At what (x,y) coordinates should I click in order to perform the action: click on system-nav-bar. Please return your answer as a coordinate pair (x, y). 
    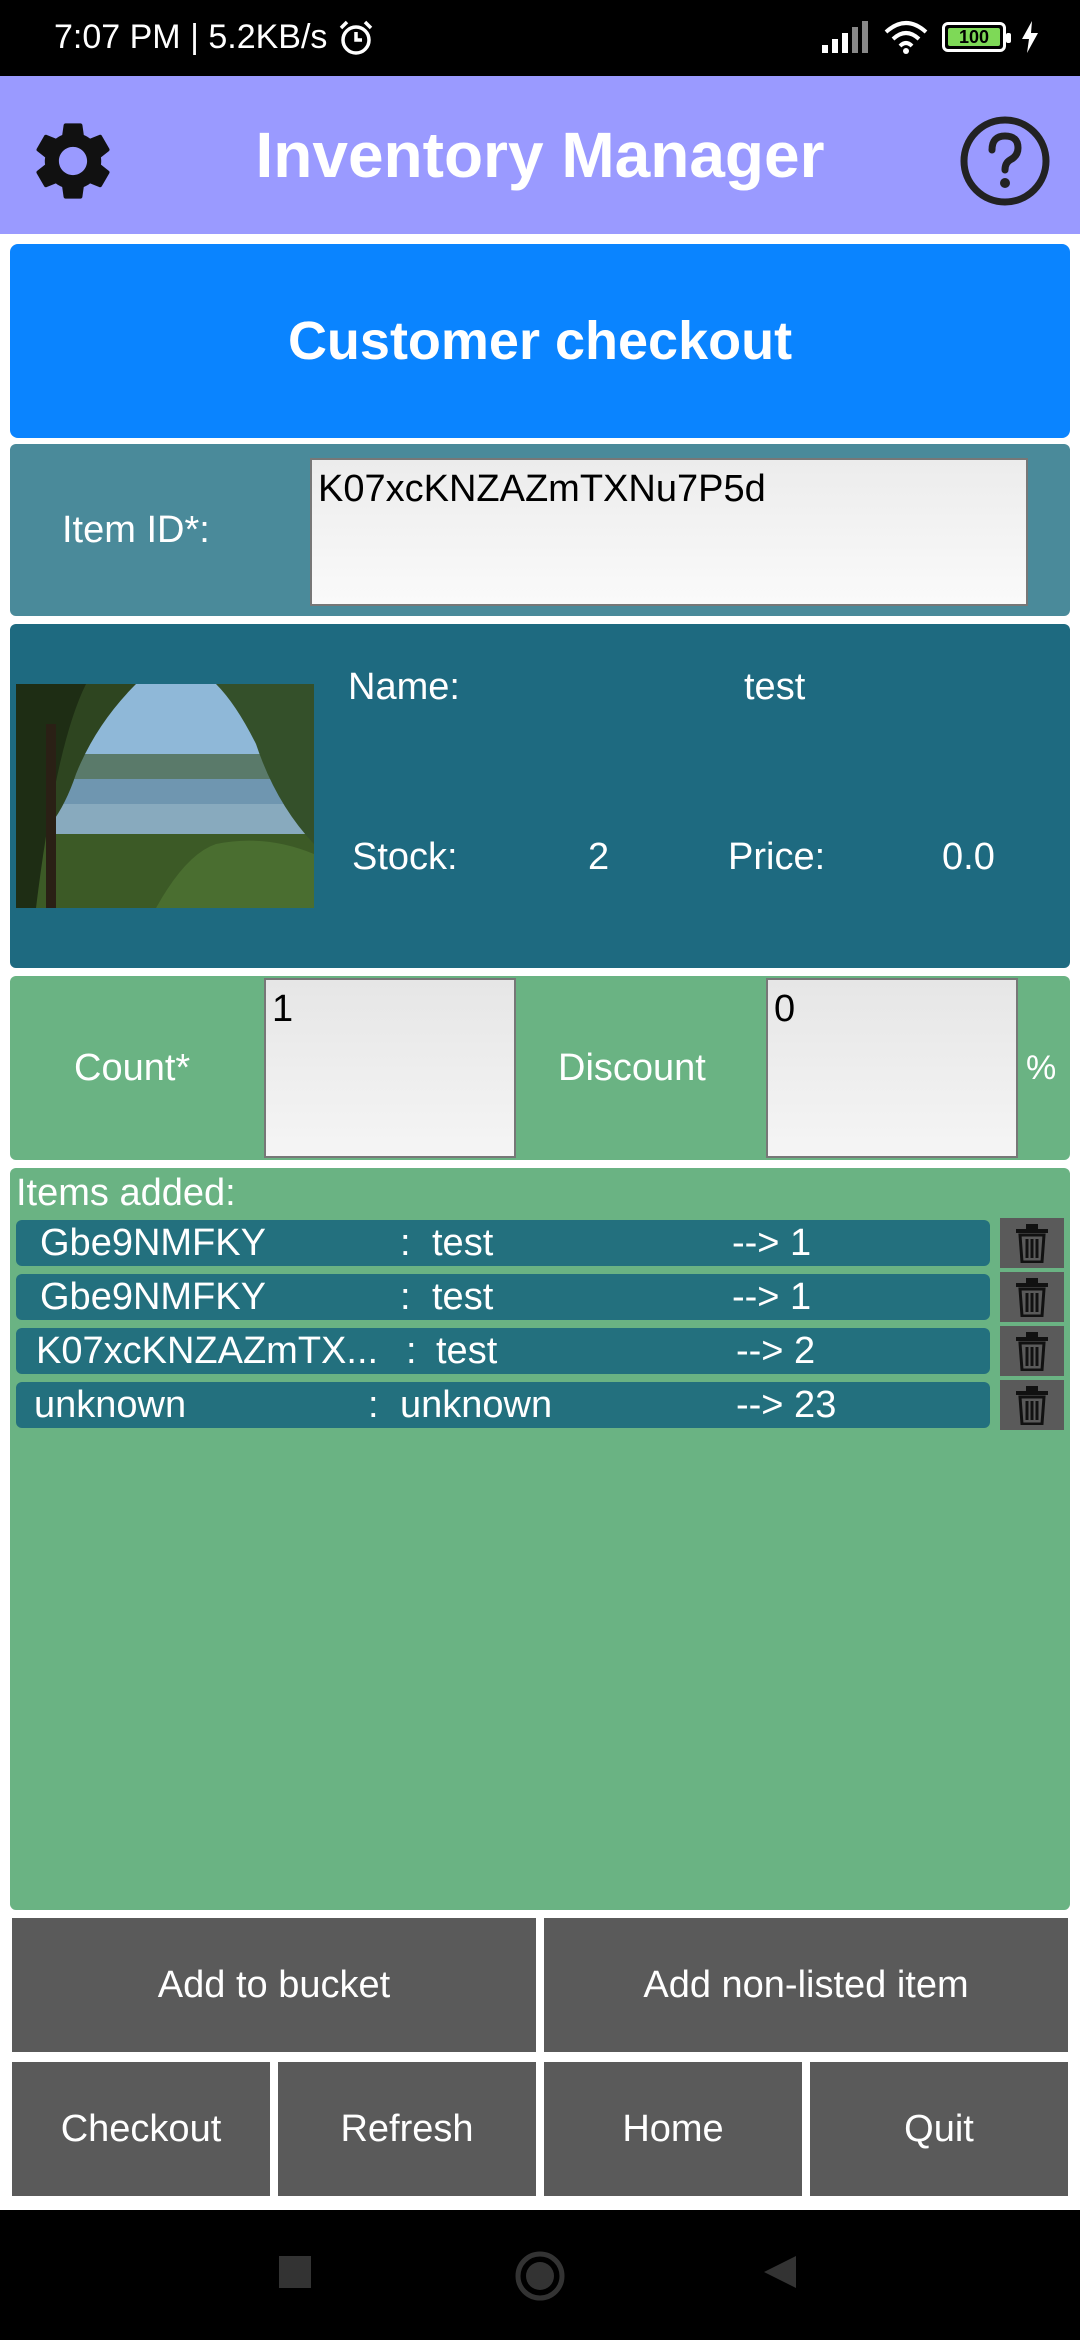
    Looking at the image, I should click on (540, 2275).